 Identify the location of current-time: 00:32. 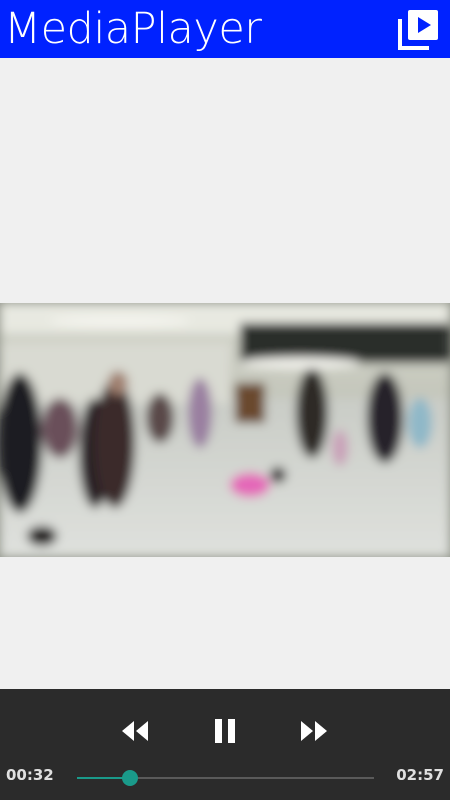
(30, 775).